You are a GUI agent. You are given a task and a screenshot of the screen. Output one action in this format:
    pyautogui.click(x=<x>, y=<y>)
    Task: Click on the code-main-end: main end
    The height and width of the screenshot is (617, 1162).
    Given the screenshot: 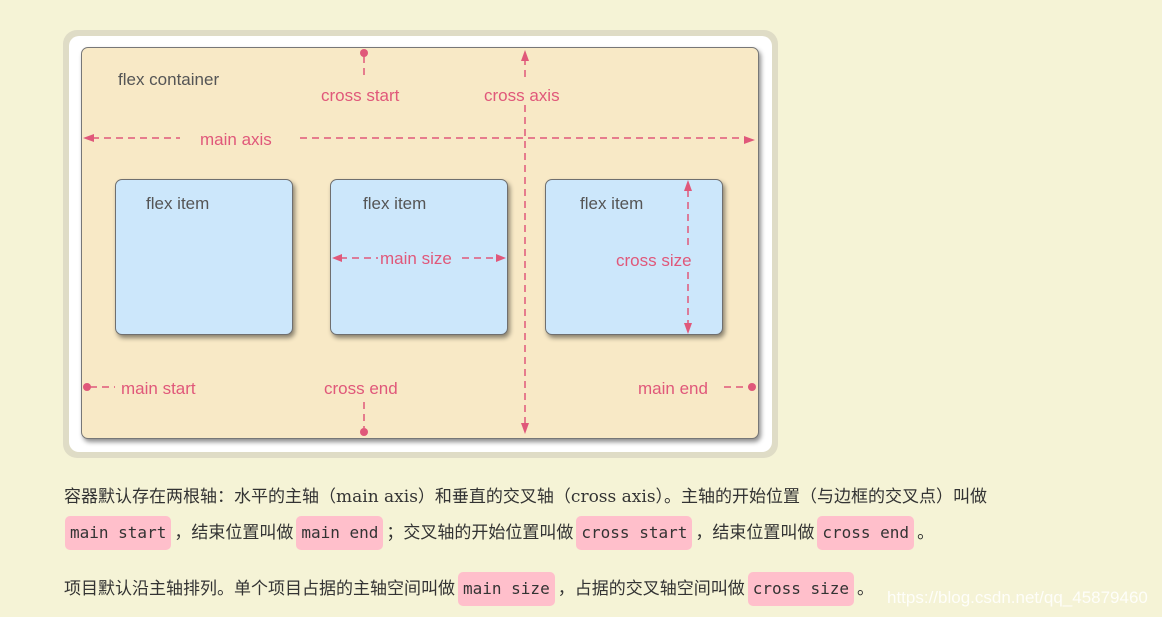 What is the action you would take?
    pyautogui.click(x=340, y=533)
    